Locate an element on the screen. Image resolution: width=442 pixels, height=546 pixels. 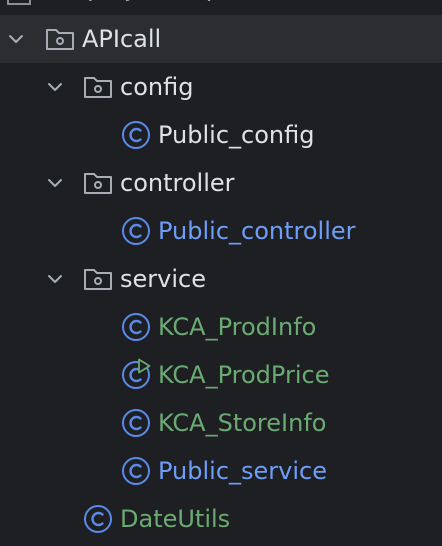
run-badge-icon is located at coordinates (144, 366).